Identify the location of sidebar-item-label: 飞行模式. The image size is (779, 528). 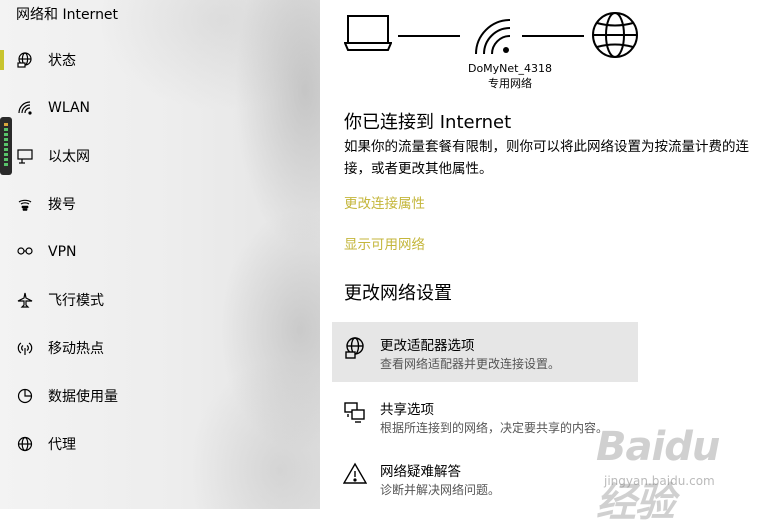
(76, 301).